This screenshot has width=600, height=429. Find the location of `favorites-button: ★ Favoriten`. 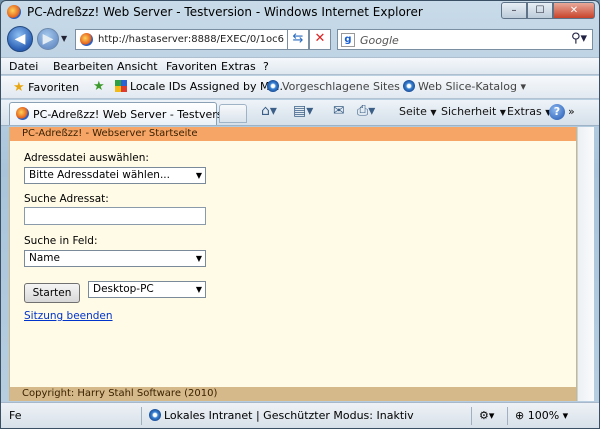

favorites-button: ★ Favoriten is located at coordinates (46, 87).